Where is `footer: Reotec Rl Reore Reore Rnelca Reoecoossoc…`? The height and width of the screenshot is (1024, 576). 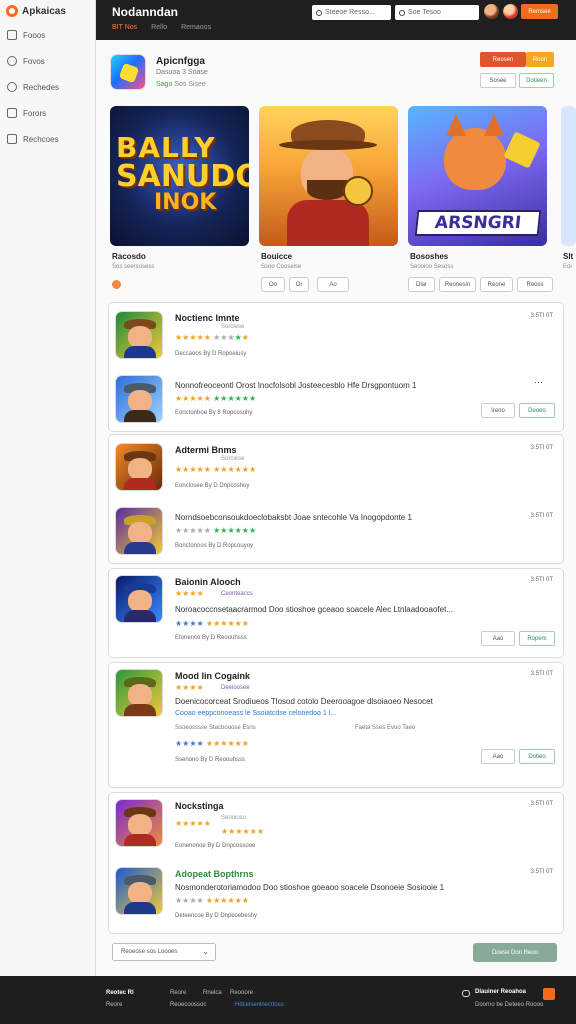
footer: Reotec Rl Reore Reore Rnelca Reoecoossoc… is located at coordinates (288, 1000).